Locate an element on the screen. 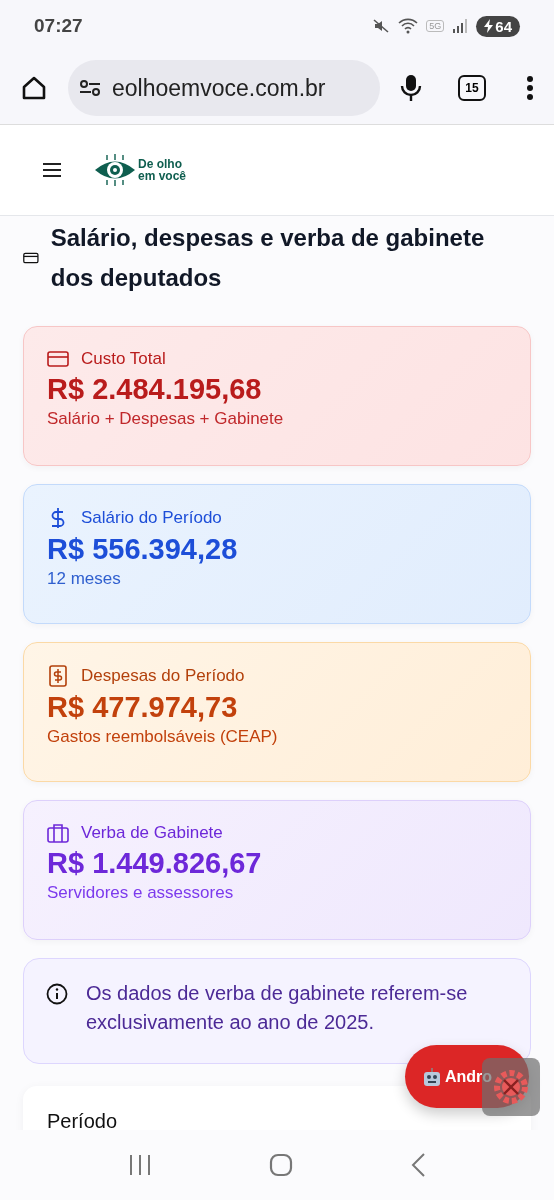  logo-text: De olho is located at coordinates (160, 164).